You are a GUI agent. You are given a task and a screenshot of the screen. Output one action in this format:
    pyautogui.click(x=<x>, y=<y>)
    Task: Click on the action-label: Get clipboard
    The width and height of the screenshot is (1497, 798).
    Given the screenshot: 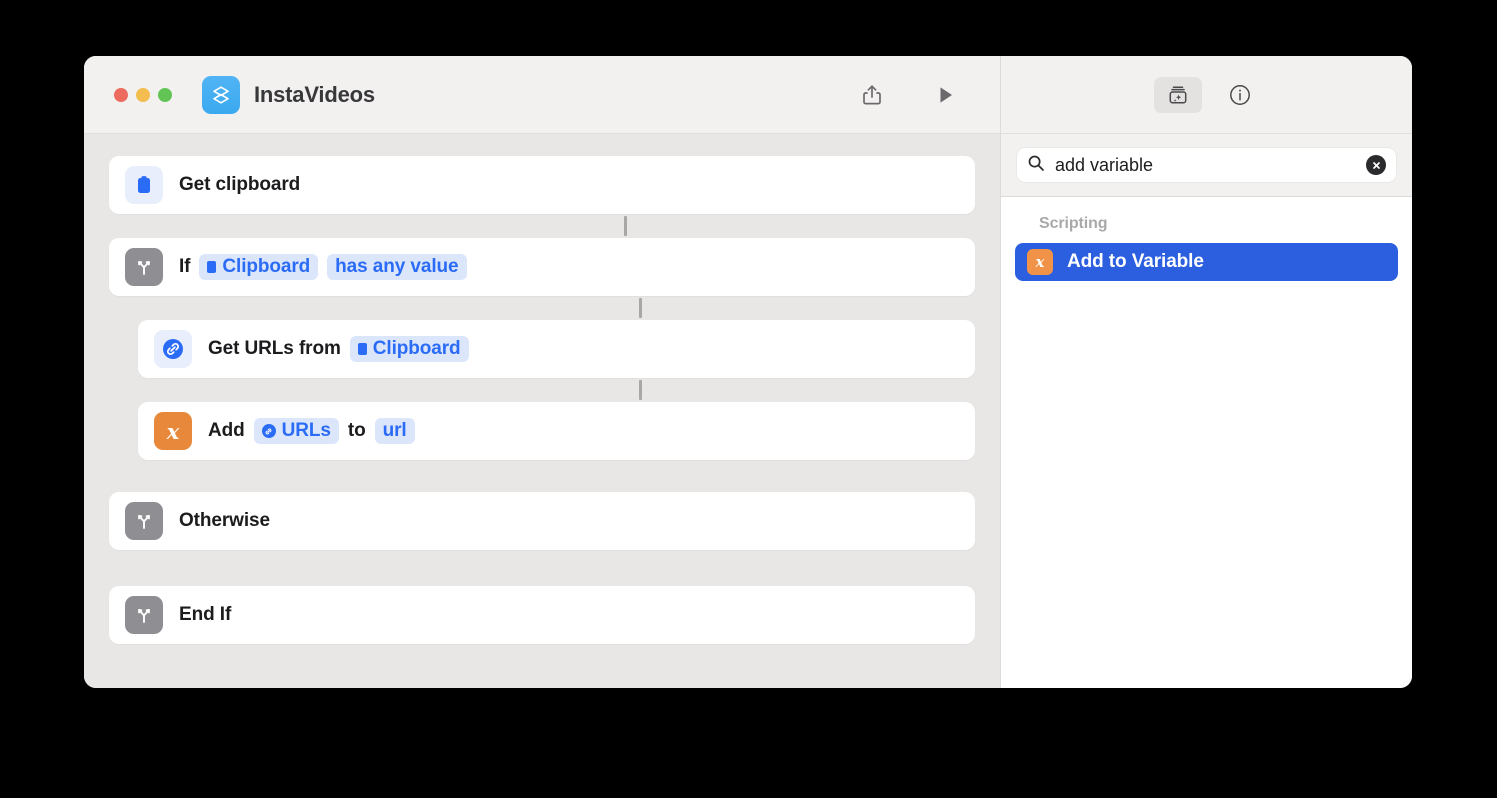 What is the action you would take?
    pyautogui.click(x=239, y=185)
    